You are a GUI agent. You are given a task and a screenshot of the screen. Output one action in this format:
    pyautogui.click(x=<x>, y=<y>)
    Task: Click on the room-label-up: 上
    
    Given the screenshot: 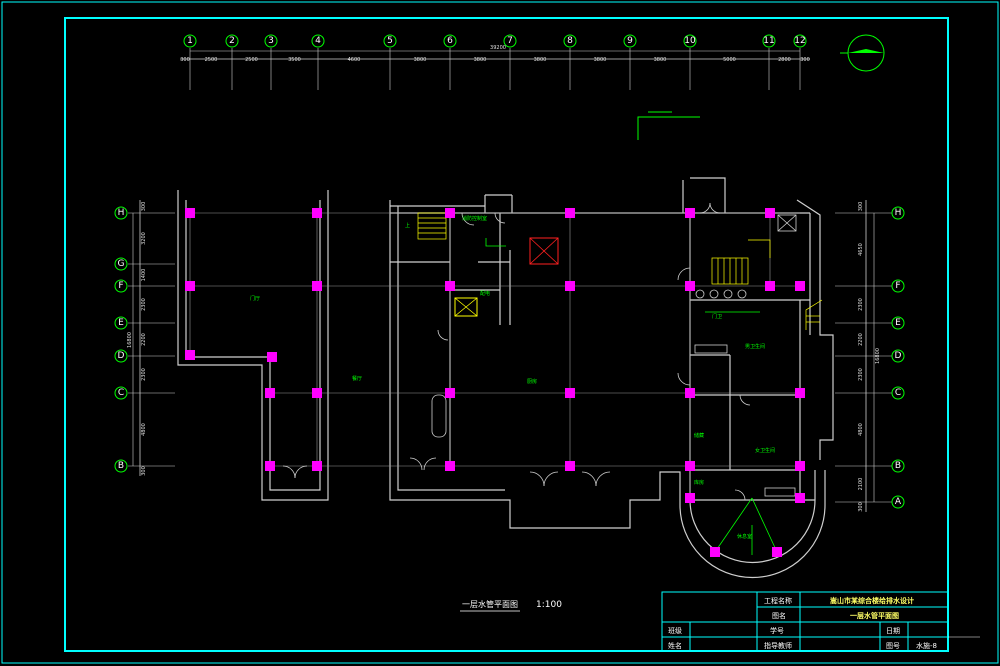 What is the action you would take?
    pyautogui.click(x=407, y=225)
    